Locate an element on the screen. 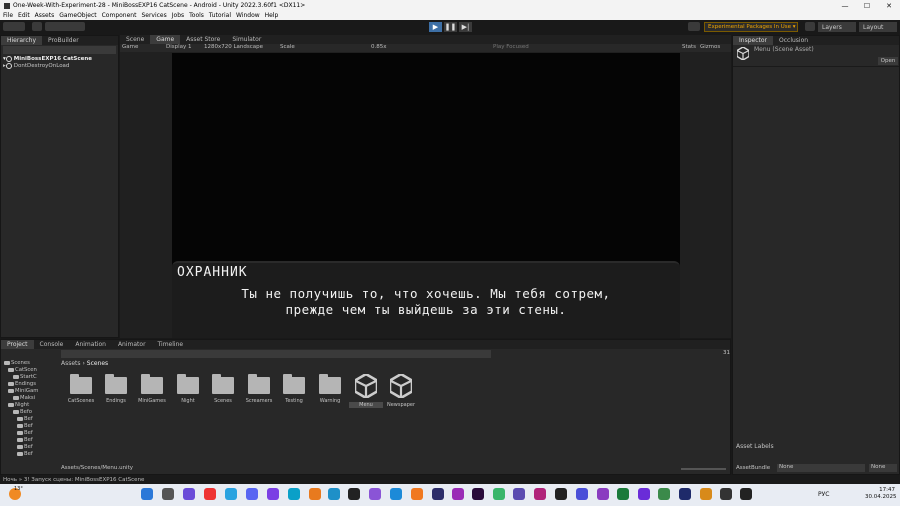 Image resolution: width=900 pixels, height=506 pixels. windows-start-icon is located at coordinates (147, 494).